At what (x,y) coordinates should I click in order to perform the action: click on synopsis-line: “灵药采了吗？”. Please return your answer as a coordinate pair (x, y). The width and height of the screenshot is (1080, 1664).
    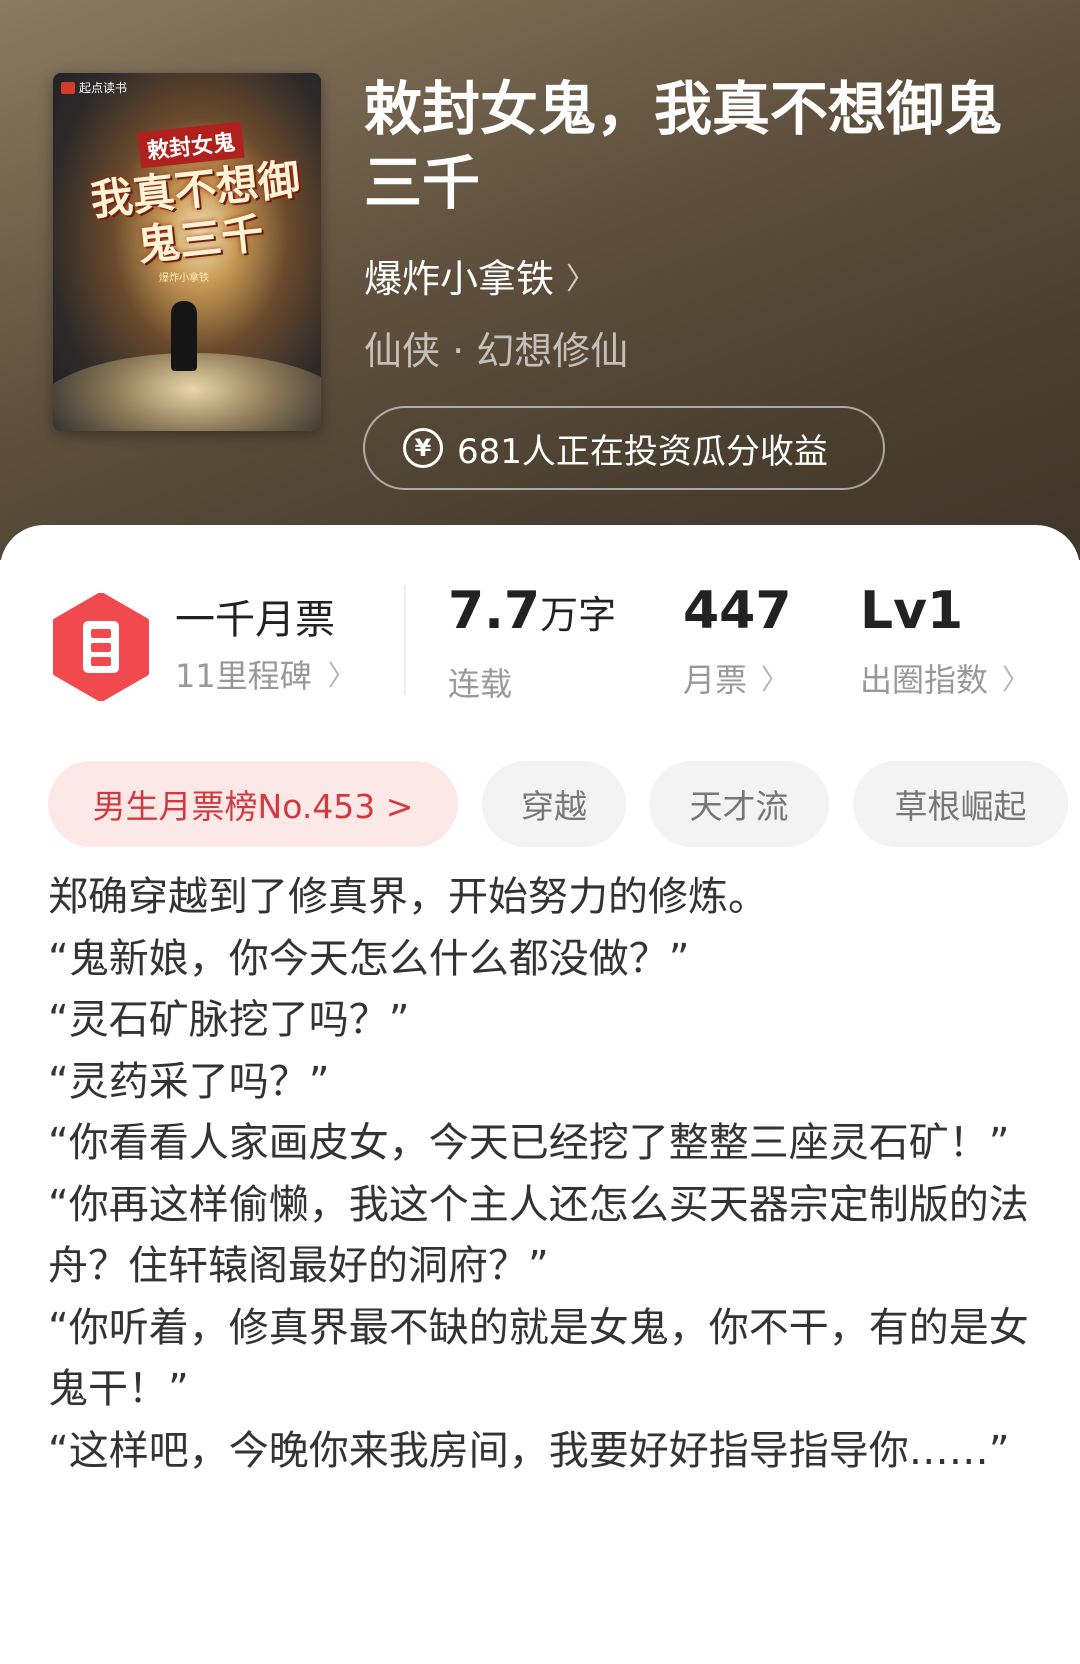
    Looking at the image, I should click on (189, 1081).